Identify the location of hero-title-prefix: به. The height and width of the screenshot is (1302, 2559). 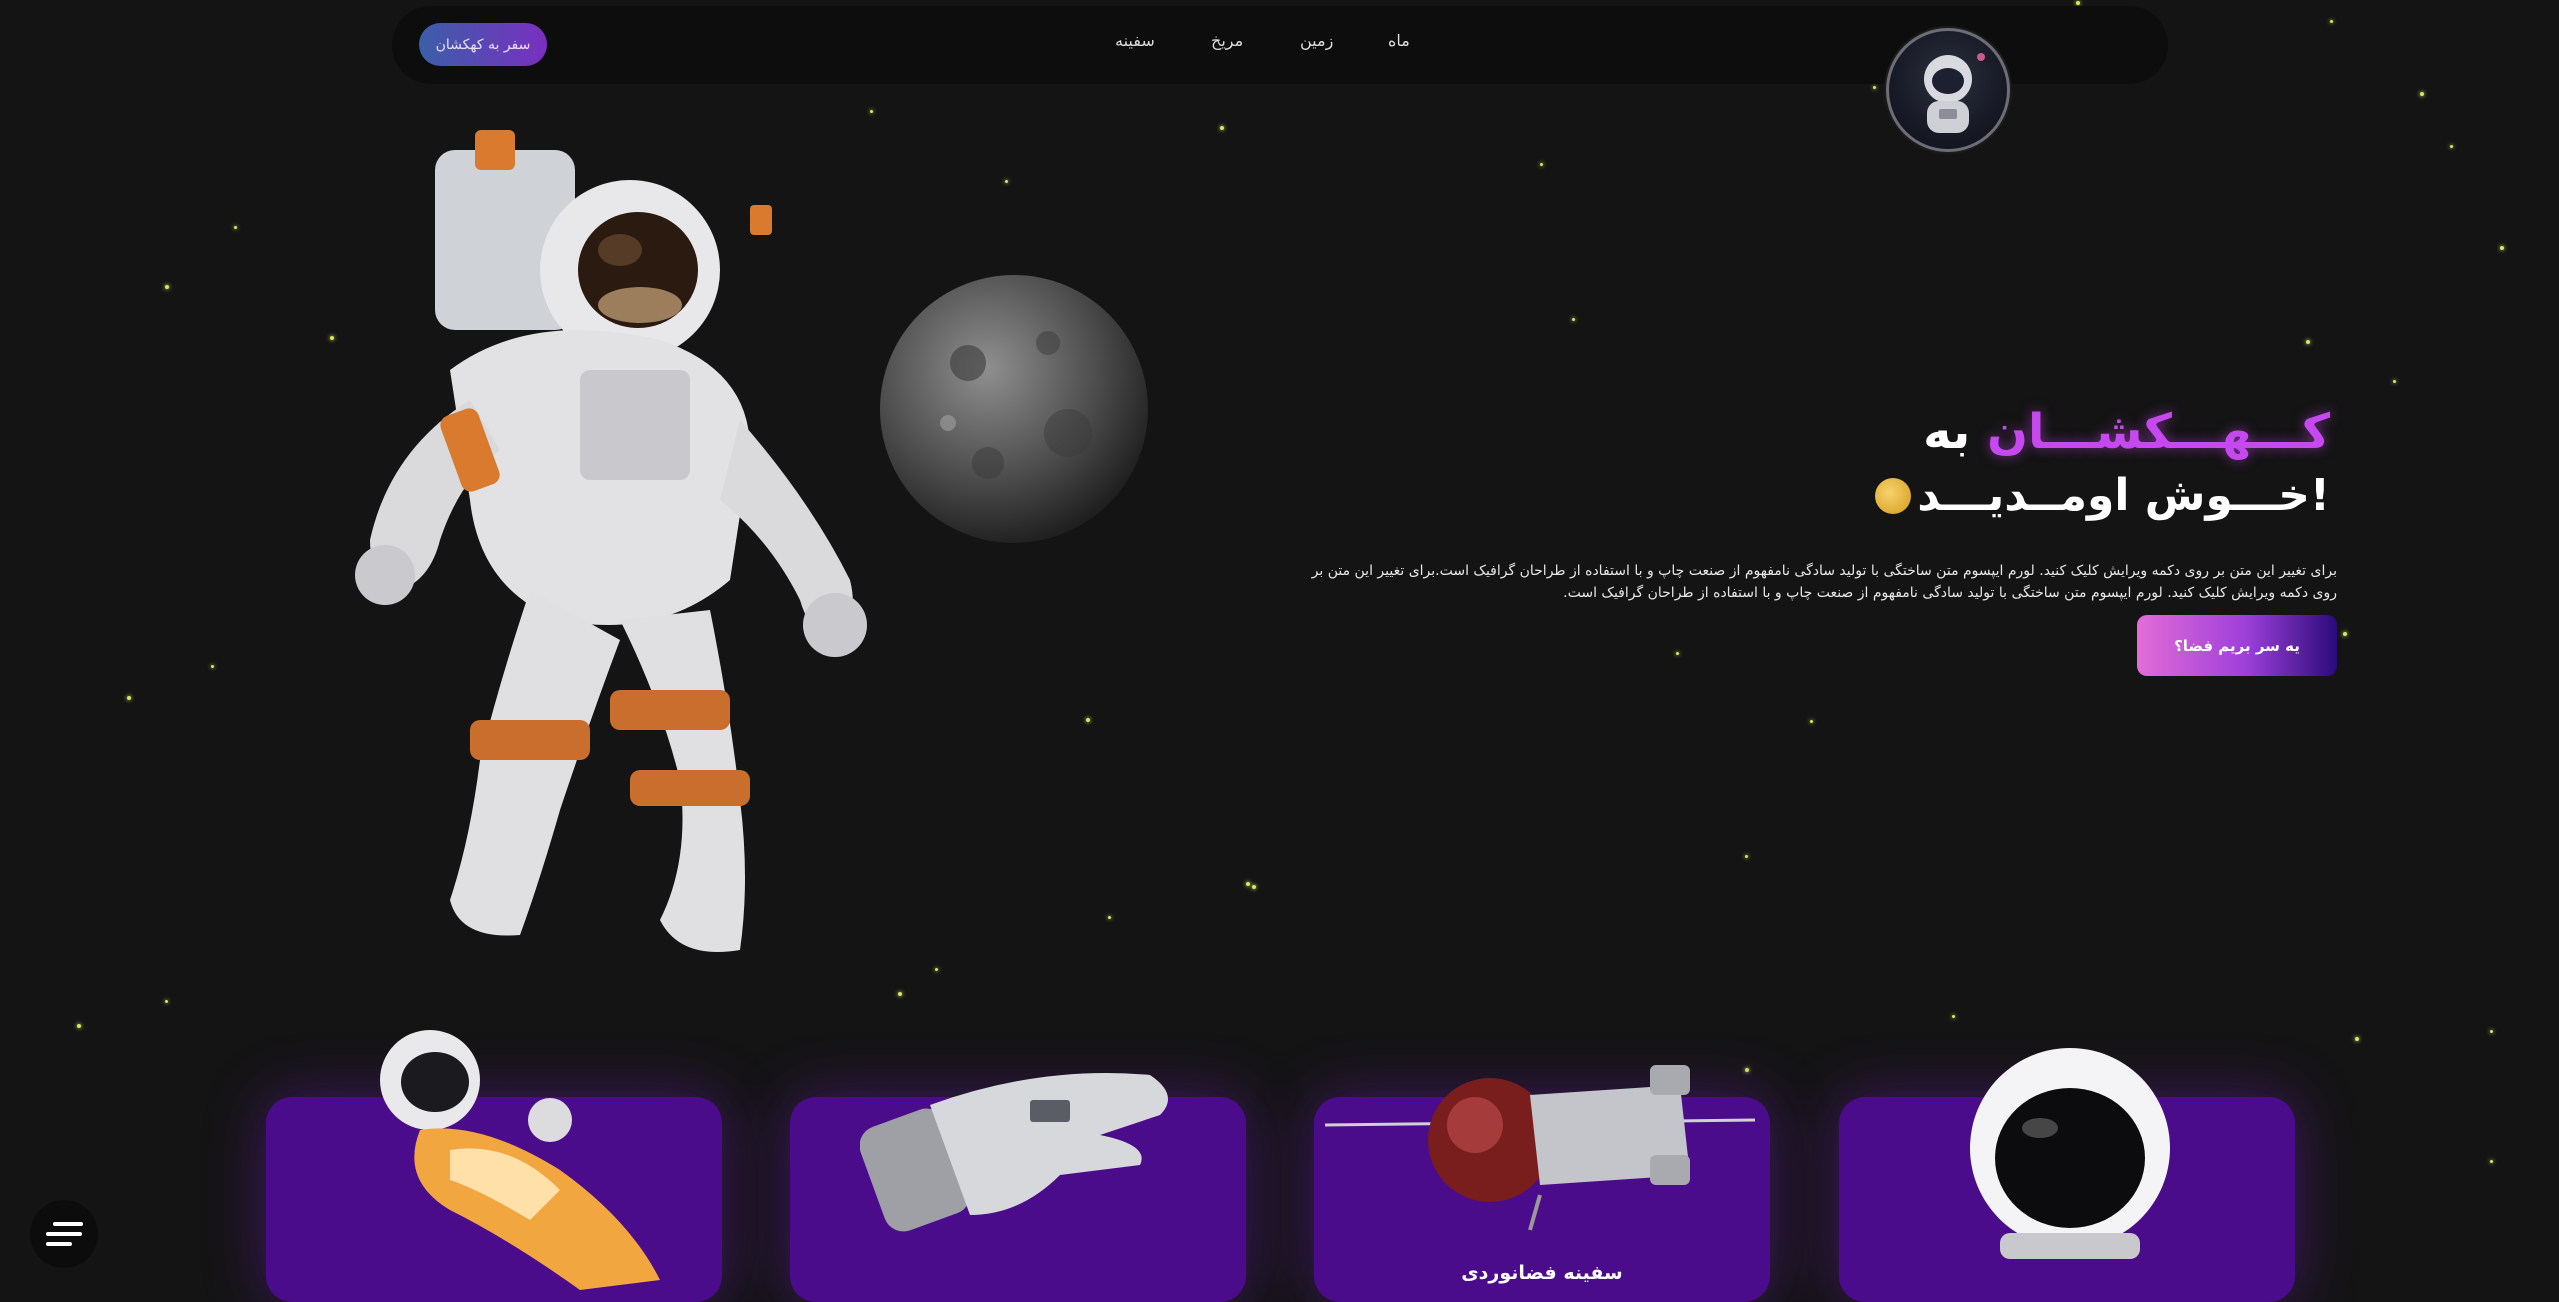
(1947, 432).